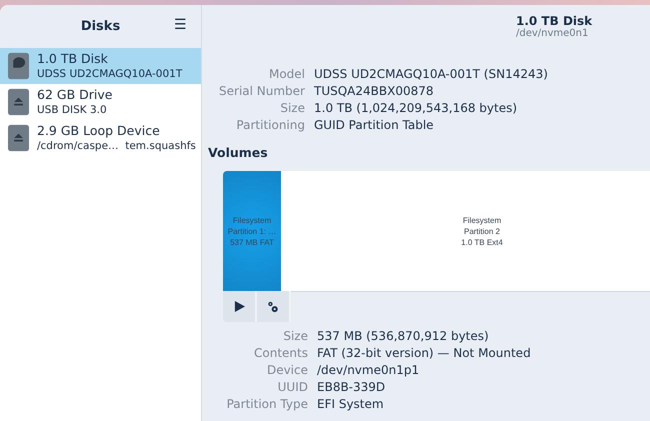 The image size is (650, 421). I want to click on field-value: FAT (32-bit version) — Not Mounted, so click(424, 353).